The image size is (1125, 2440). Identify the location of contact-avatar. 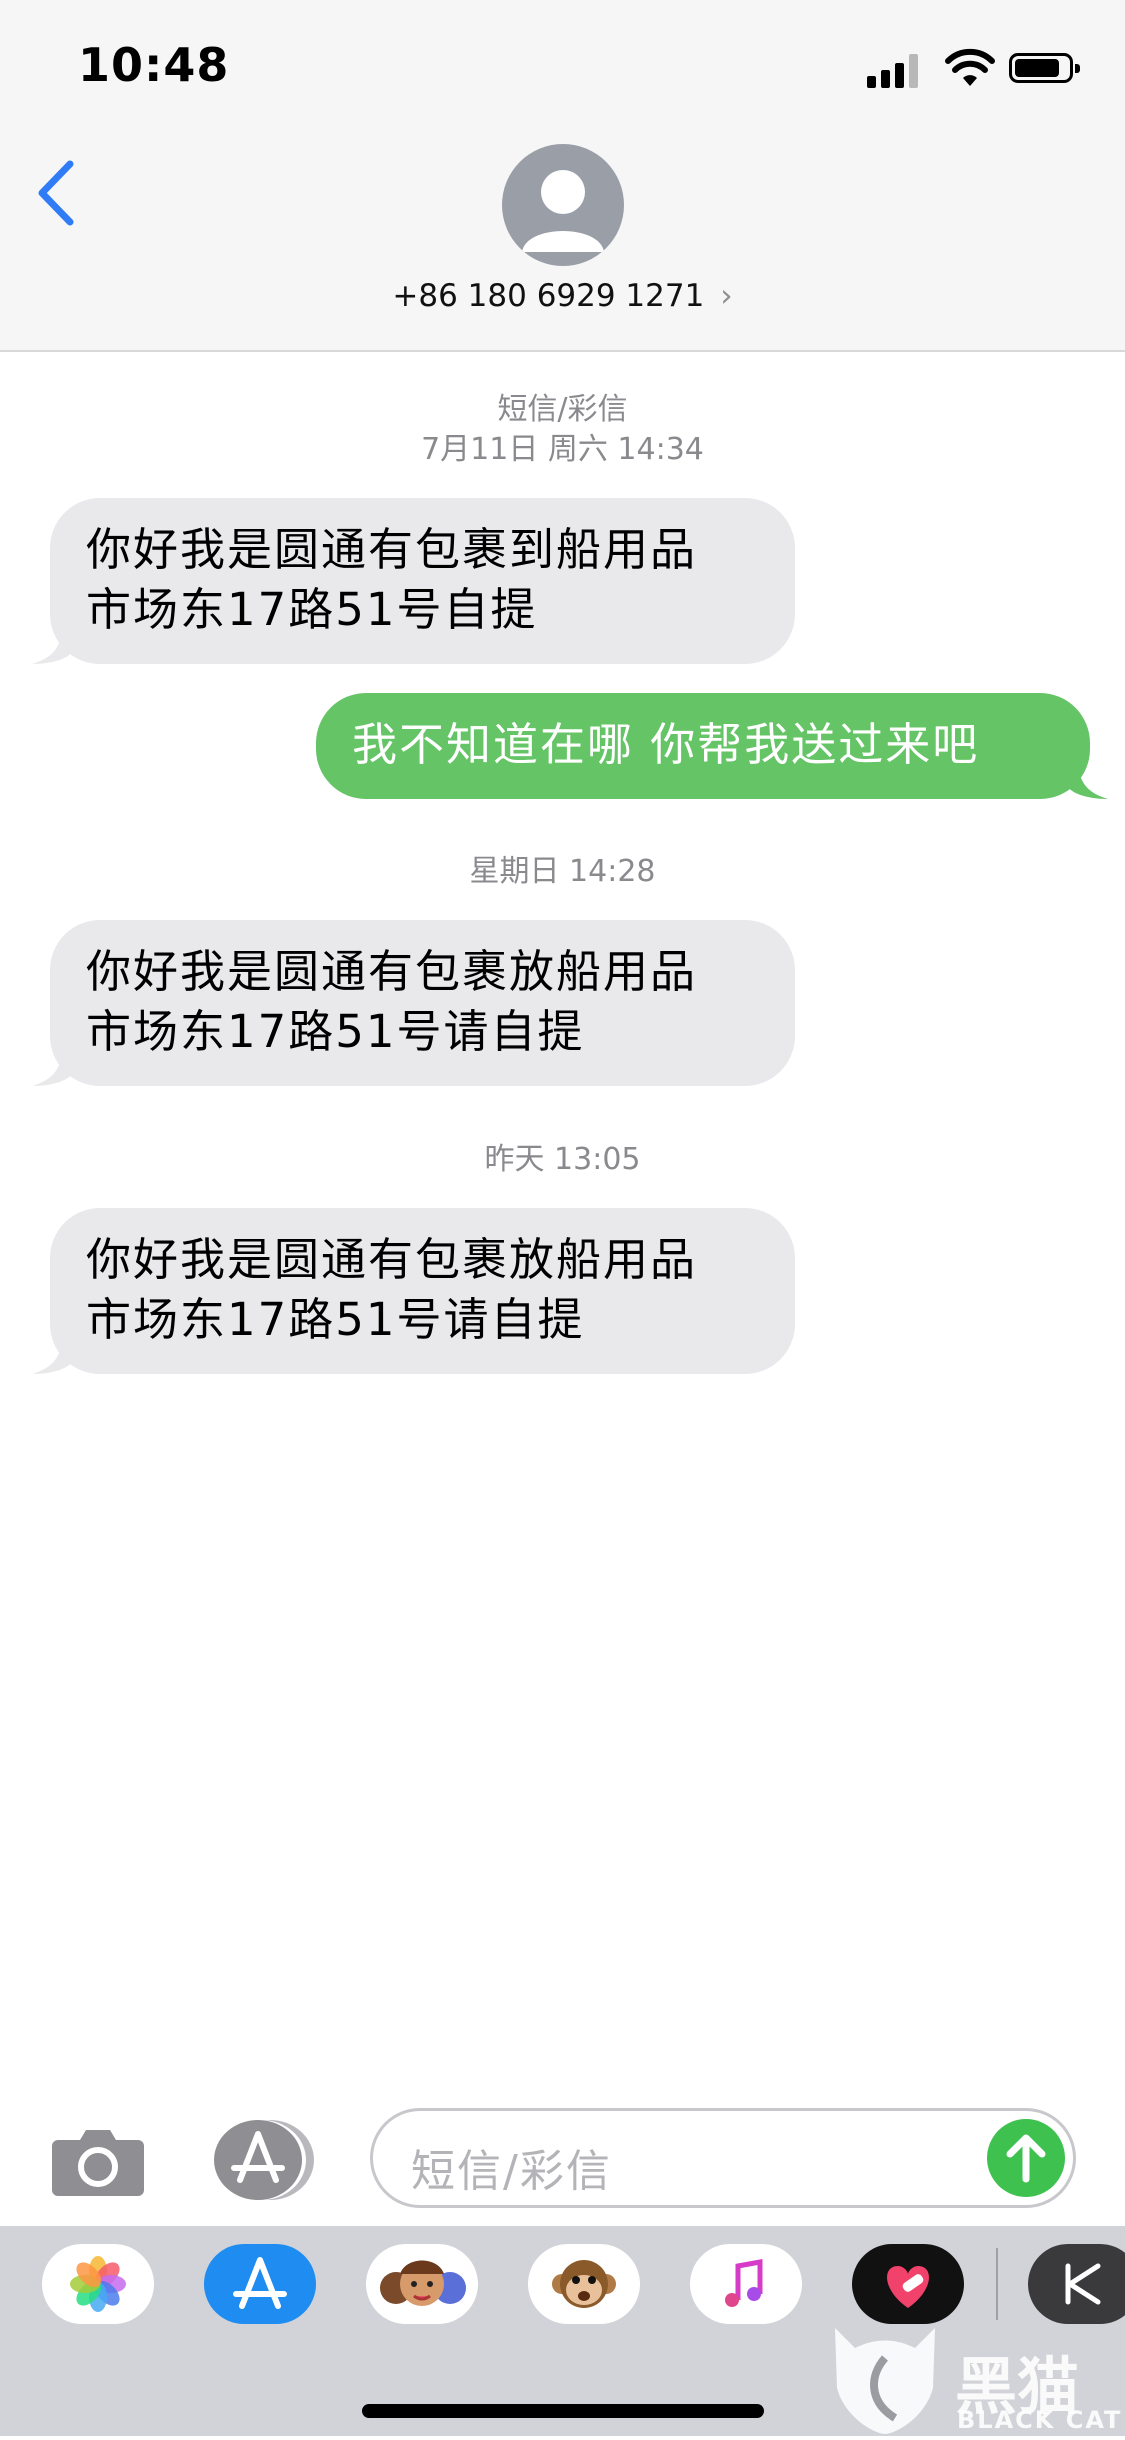
(563, 205).